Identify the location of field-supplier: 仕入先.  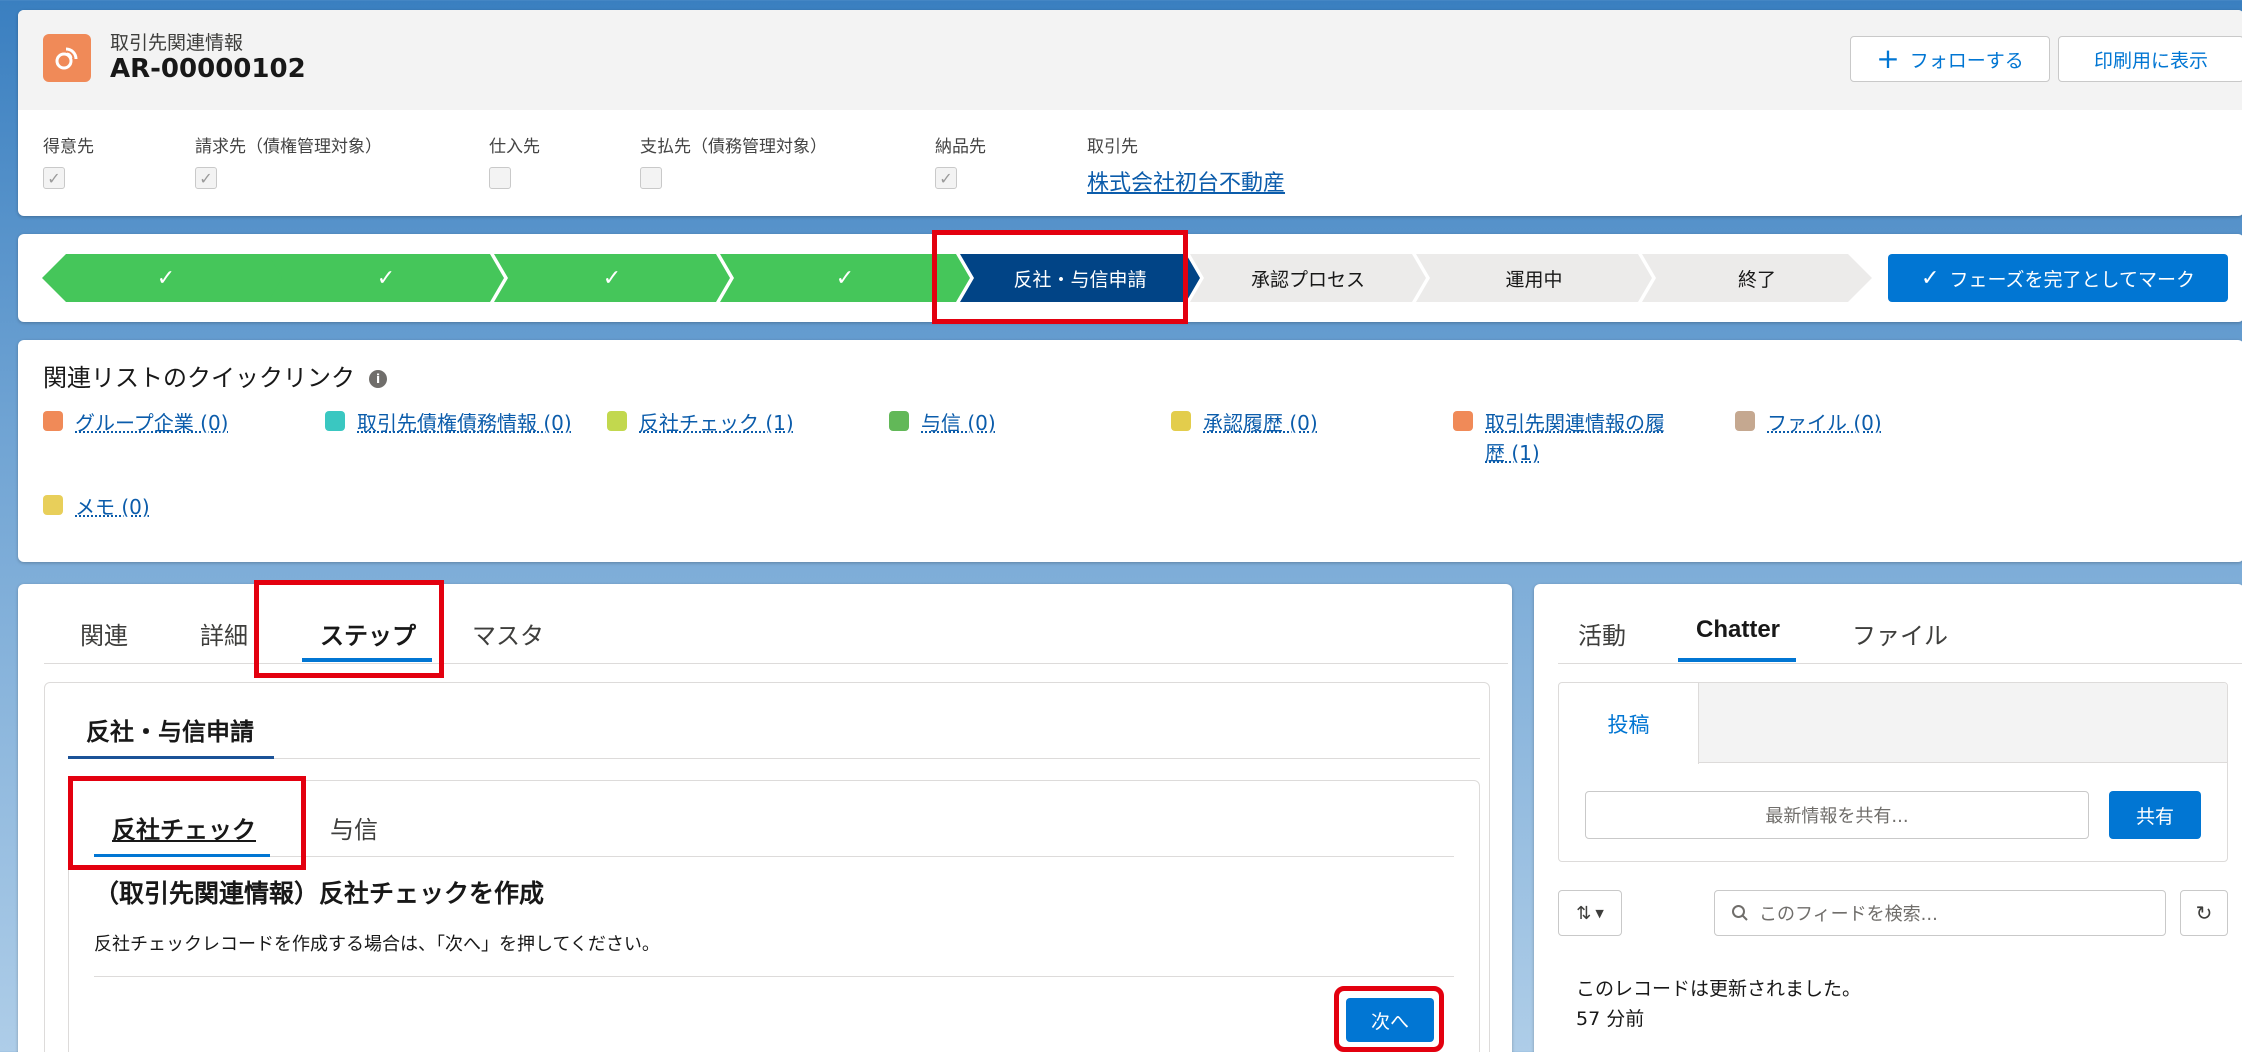
(514, 160).